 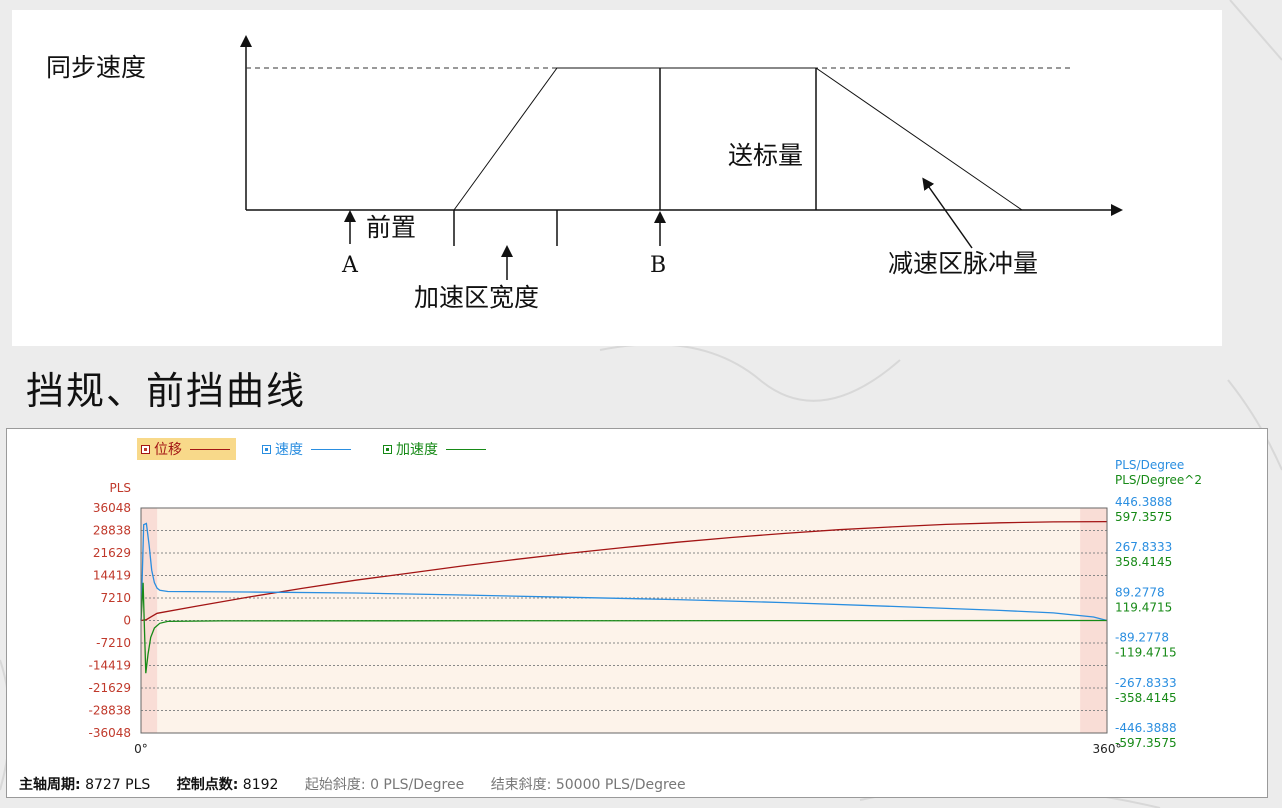 I want to click on right-tick-label-velocity: -89.2778, so click(x=1142, y=638).